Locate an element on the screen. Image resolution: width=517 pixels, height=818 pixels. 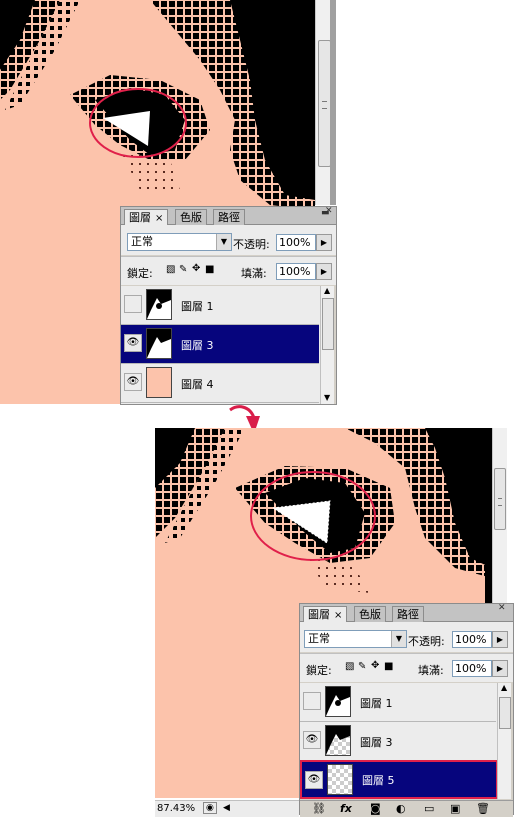
folder-icon: ▭ is located at coordinates (429, 808).